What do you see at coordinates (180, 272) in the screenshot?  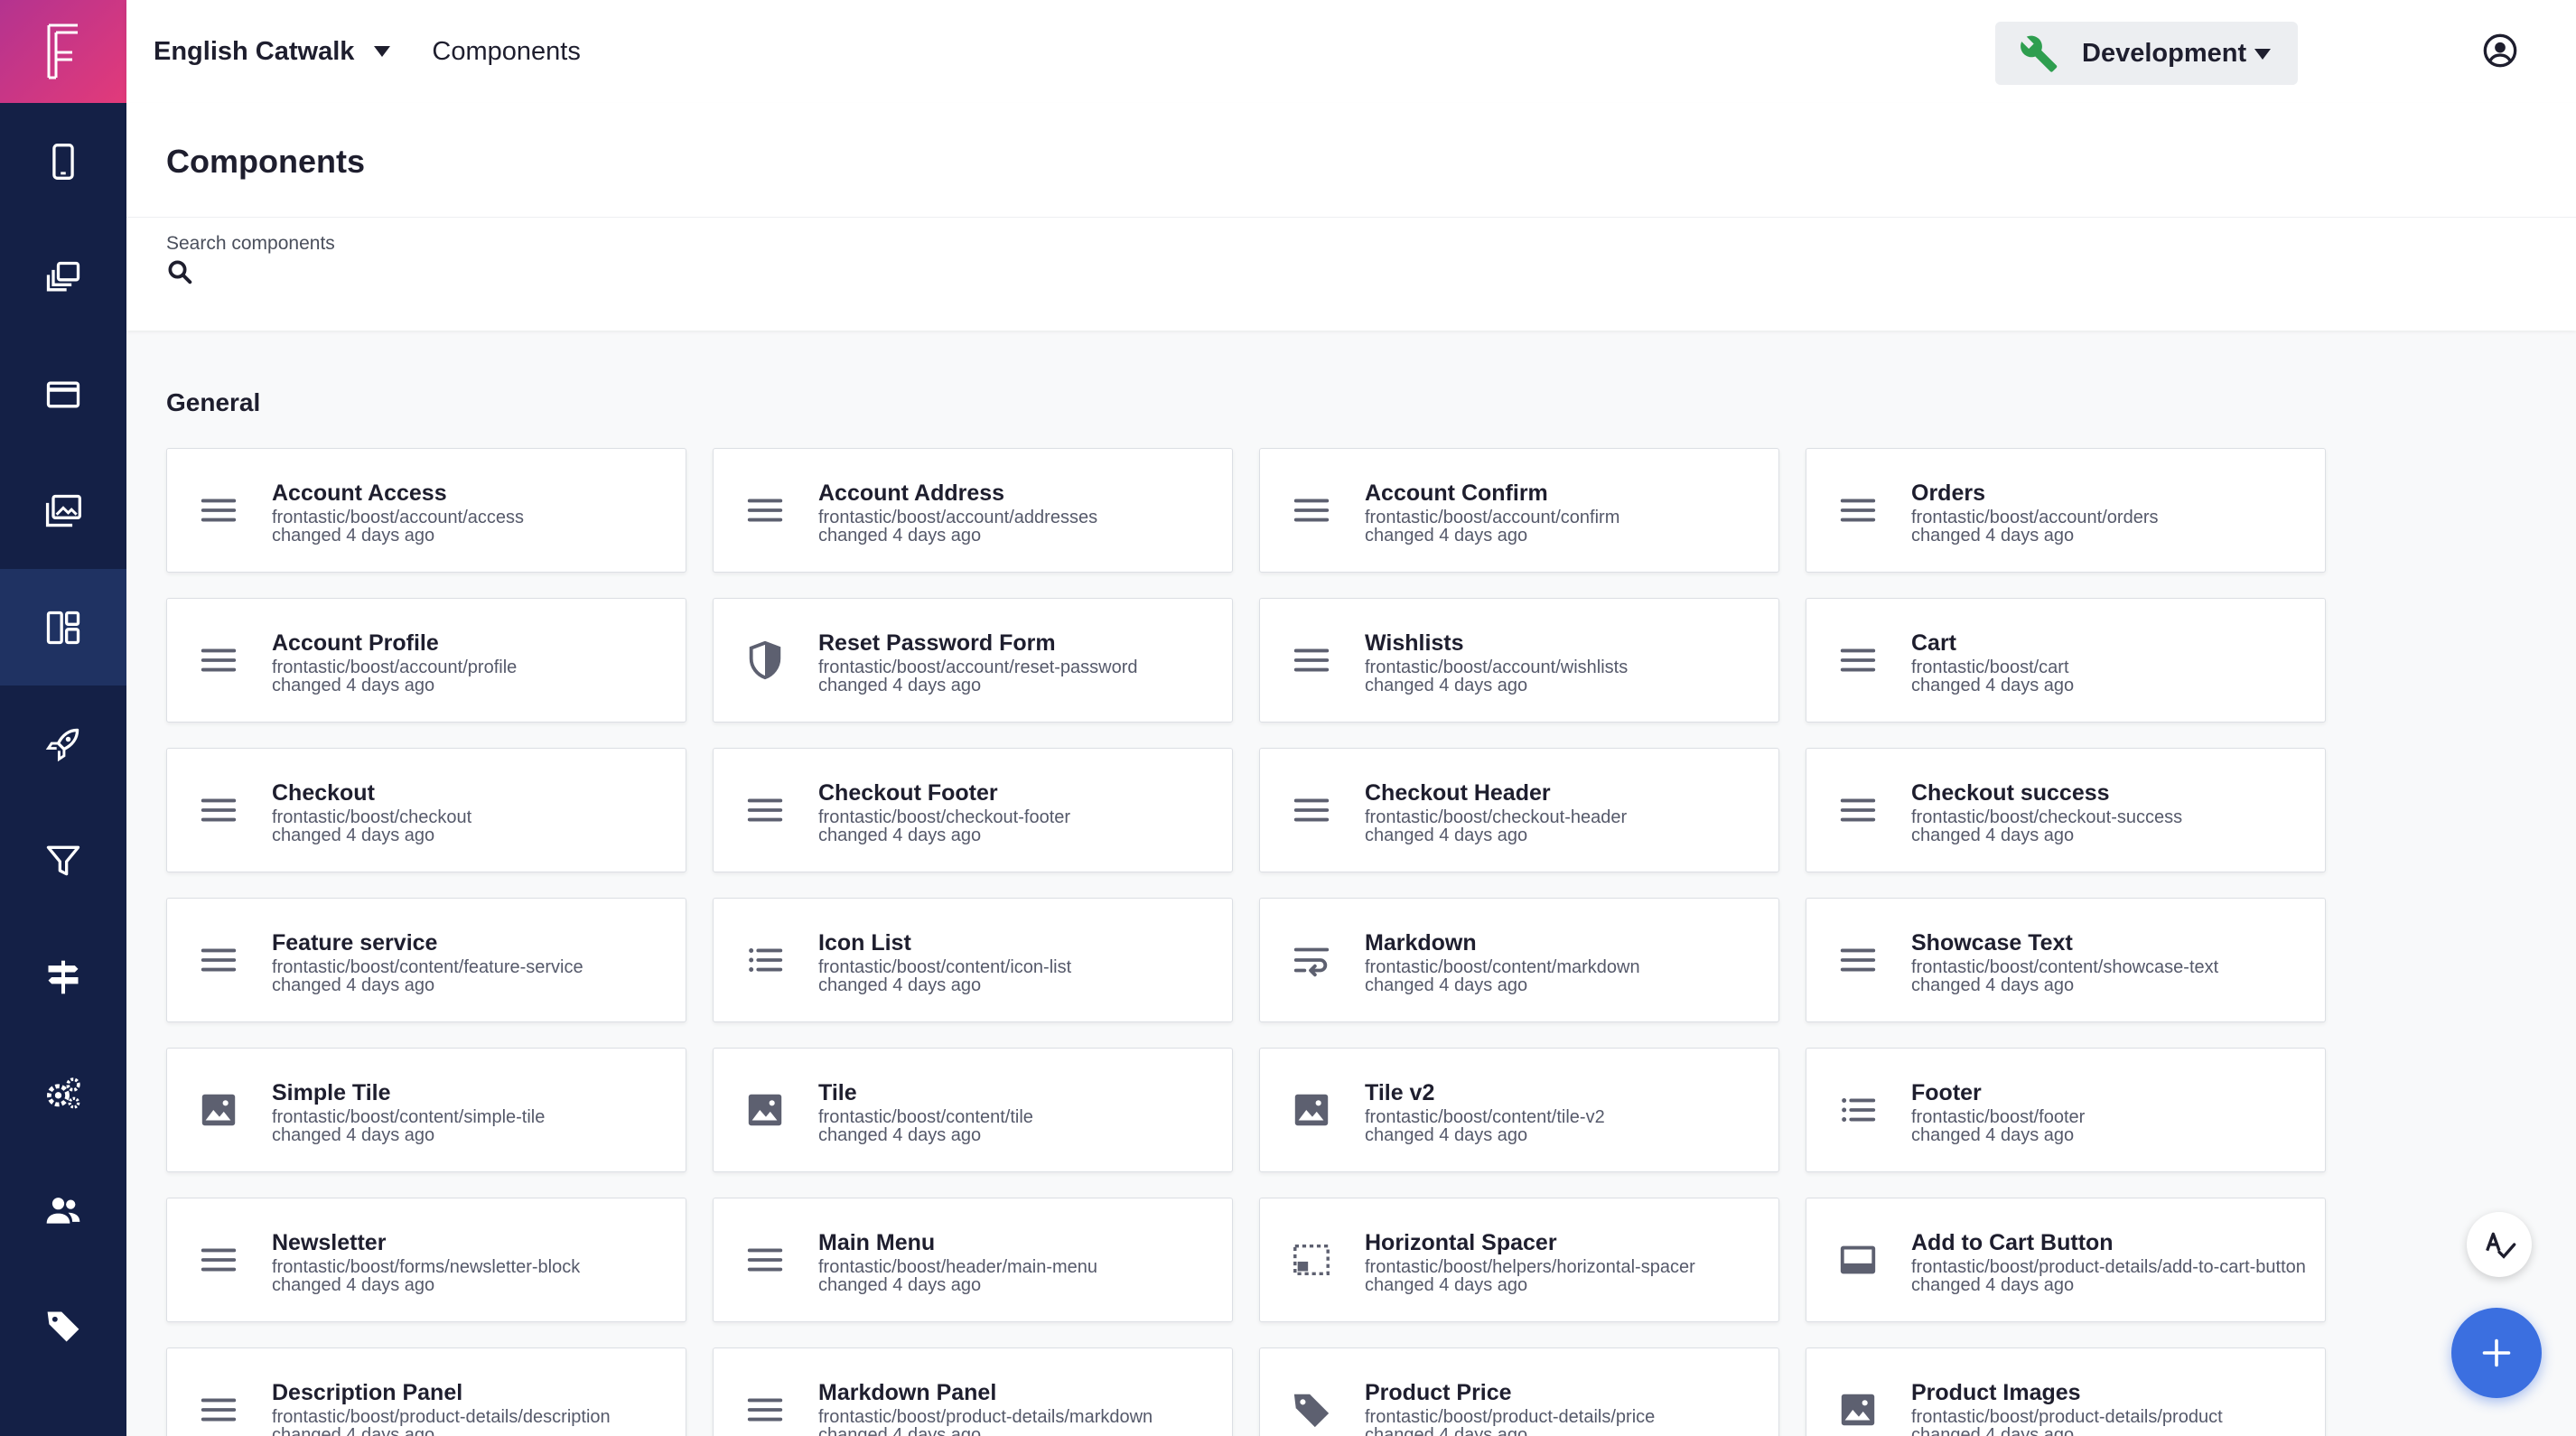 I see `search-icon` at bounding box center [180, 272].